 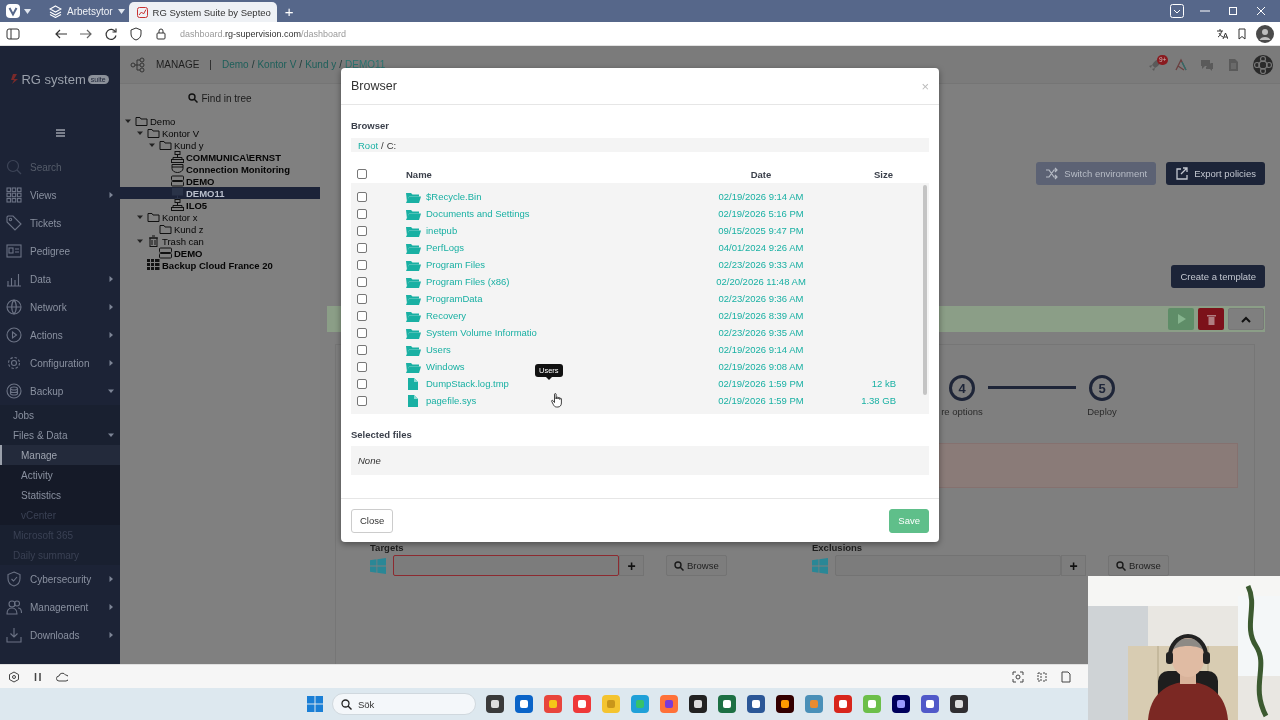 What do you see at coordinates (136, 33) in the screenshot?
I see `shield-icon` at bounding box center [136, 33].